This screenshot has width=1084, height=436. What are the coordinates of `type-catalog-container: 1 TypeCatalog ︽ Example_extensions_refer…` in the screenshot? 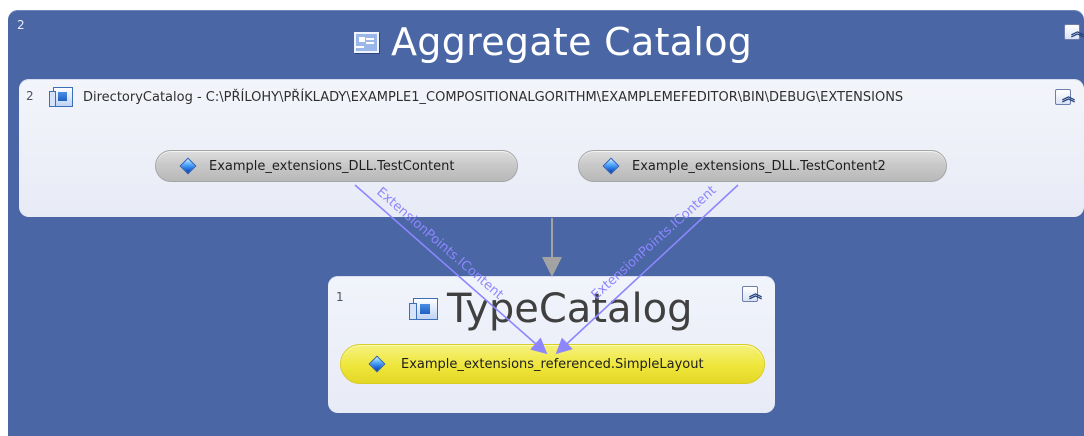 It's located at (551, 344).